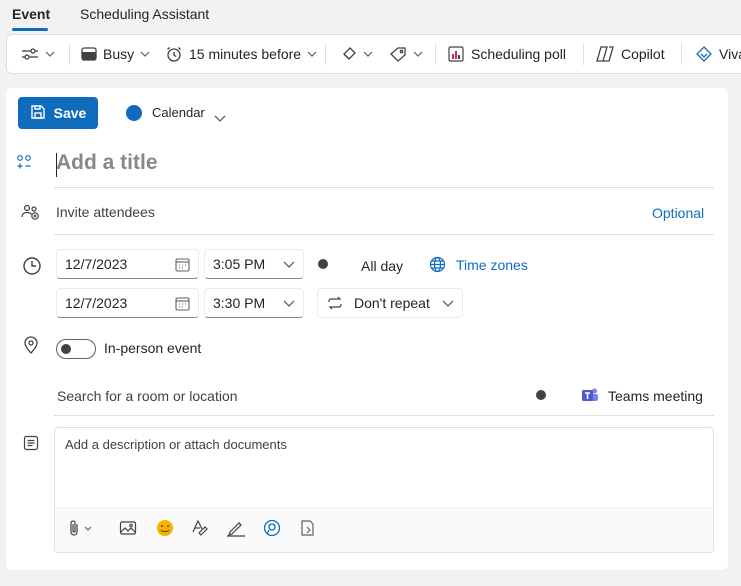 The width and height of the screenshot is (741, 586). What do you see at coordinates (134, 113) in the screenshot?
I see `calendar-color-dot` at bounding box center [134, 113].